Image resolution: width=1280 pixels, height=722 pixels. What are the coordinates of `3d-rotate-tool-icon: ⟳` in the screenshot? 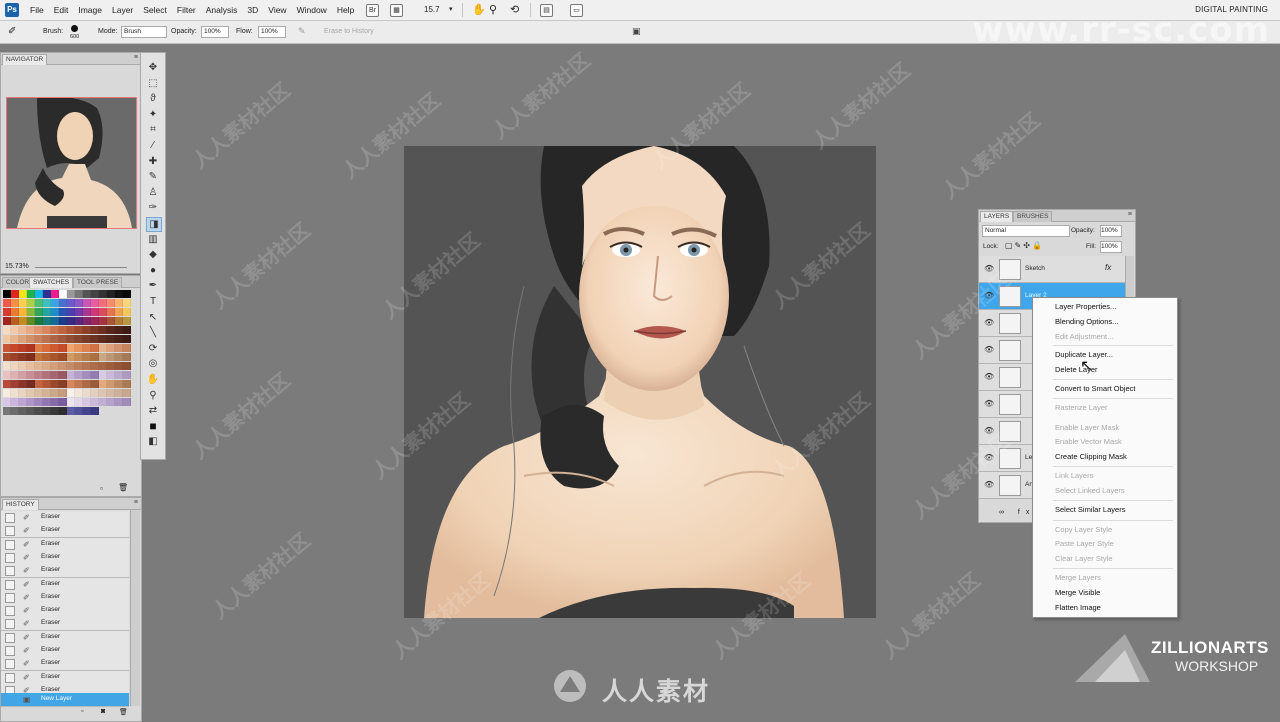 It's located at (153, 348).